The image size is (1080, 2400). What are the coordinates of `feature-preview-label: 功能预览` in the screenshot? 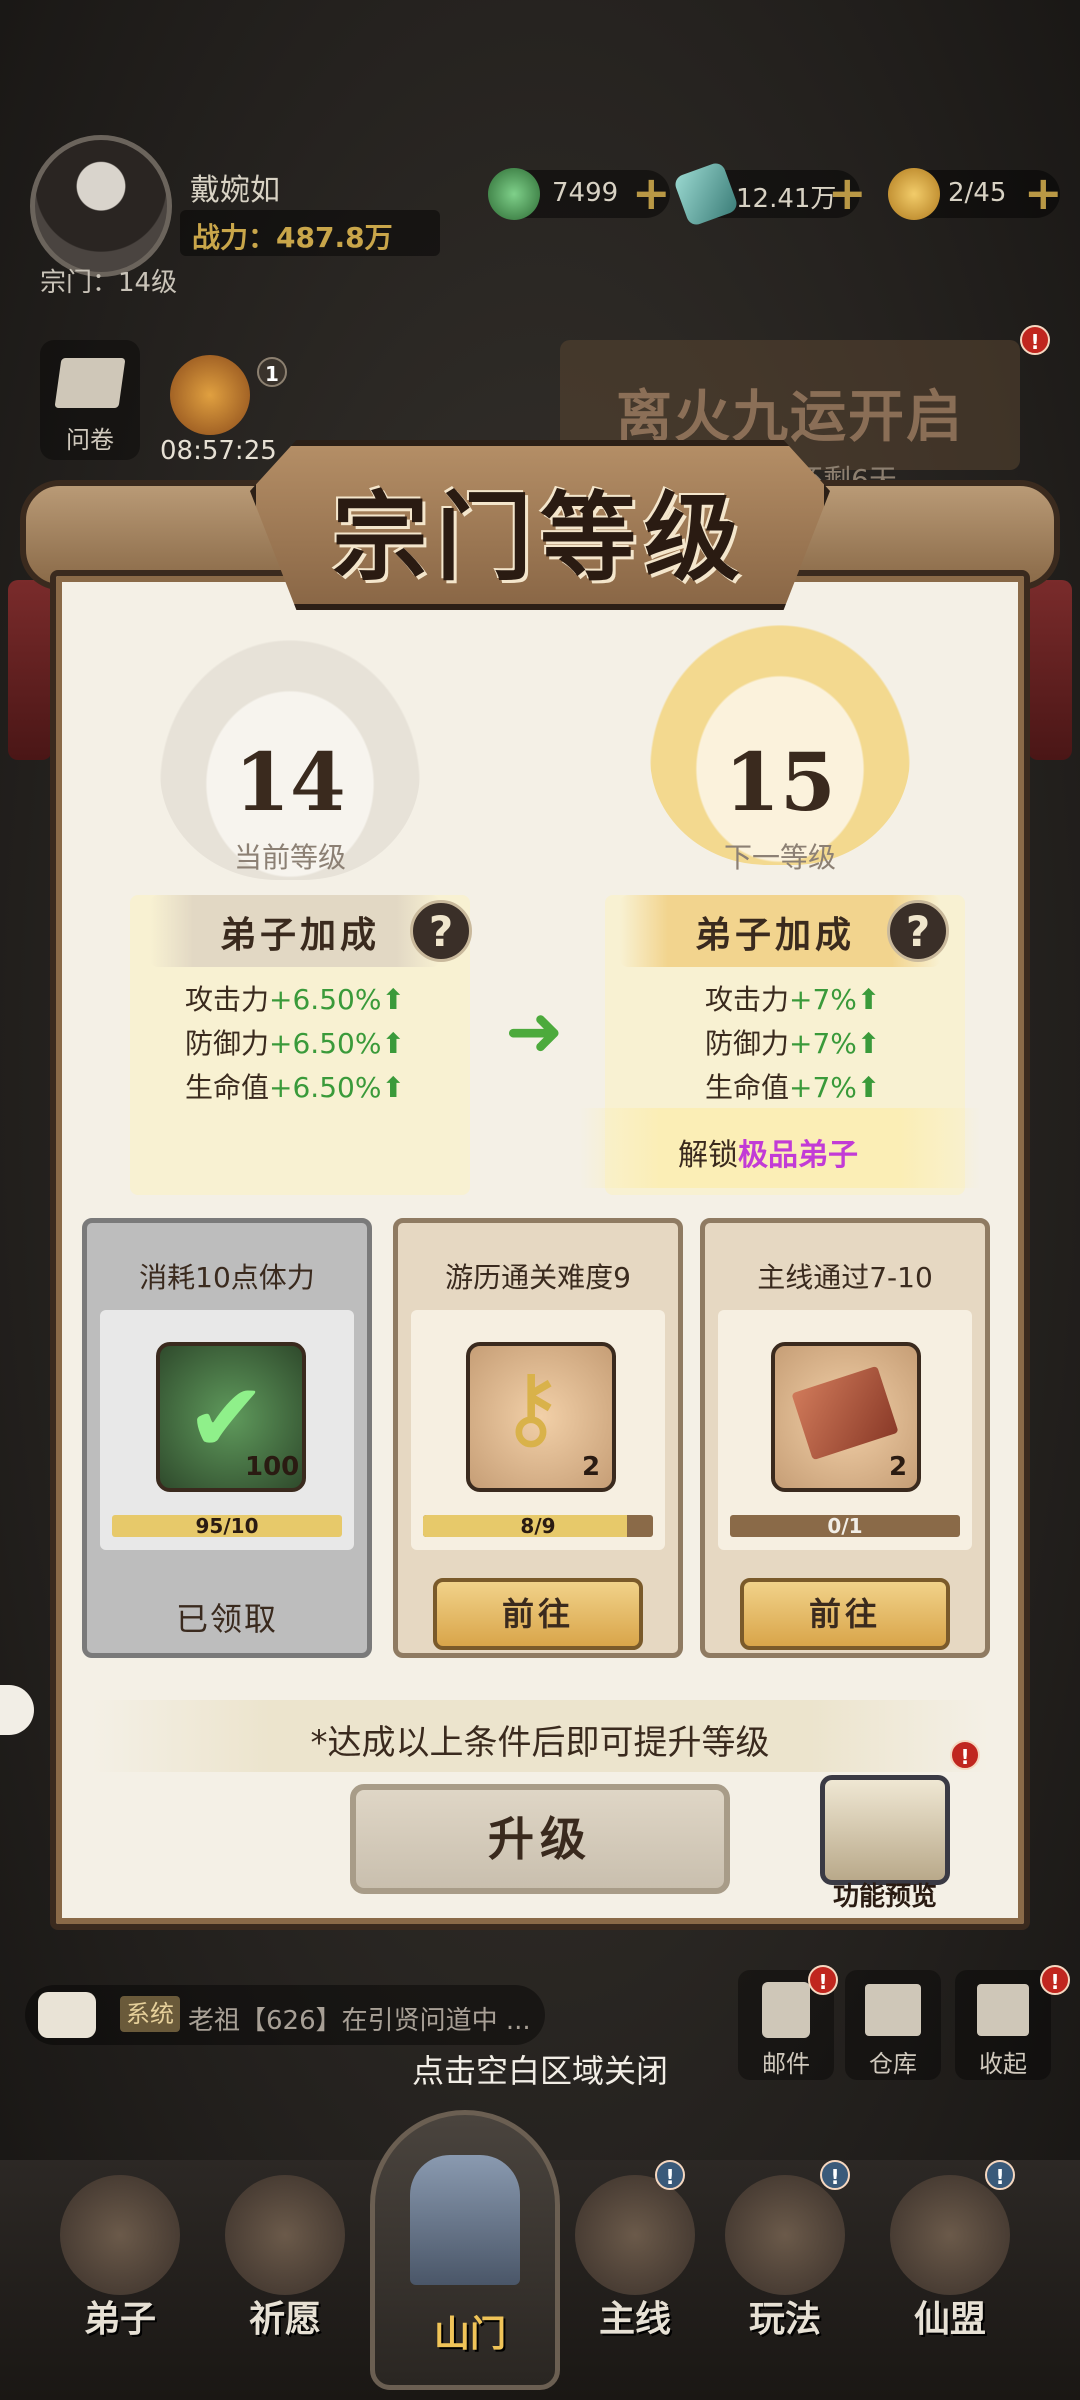 It's located at (884, 1897).